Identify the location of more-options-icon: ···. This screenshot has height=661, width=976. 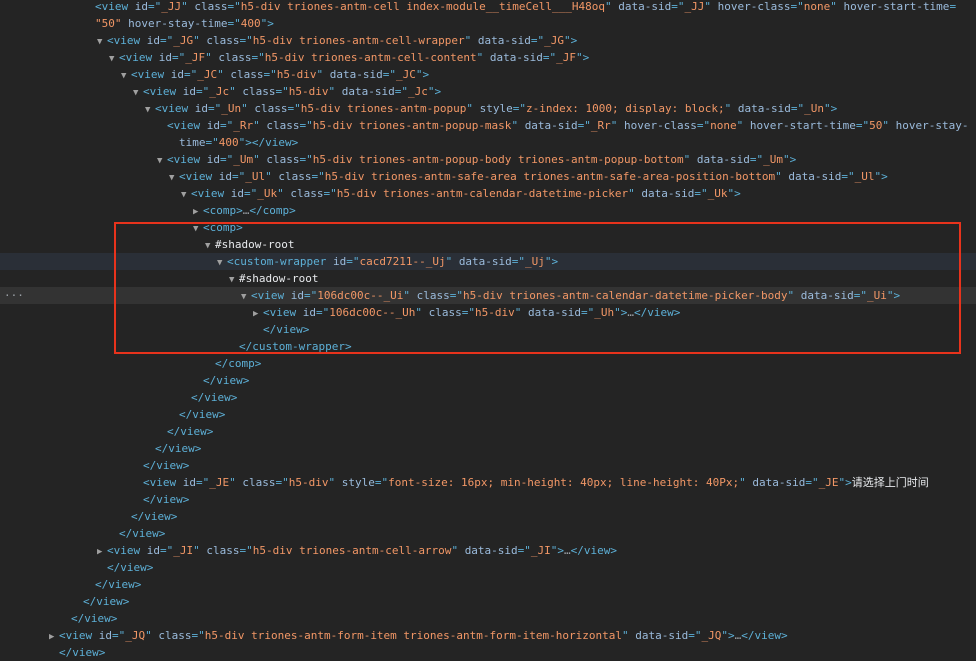
(14, 295).